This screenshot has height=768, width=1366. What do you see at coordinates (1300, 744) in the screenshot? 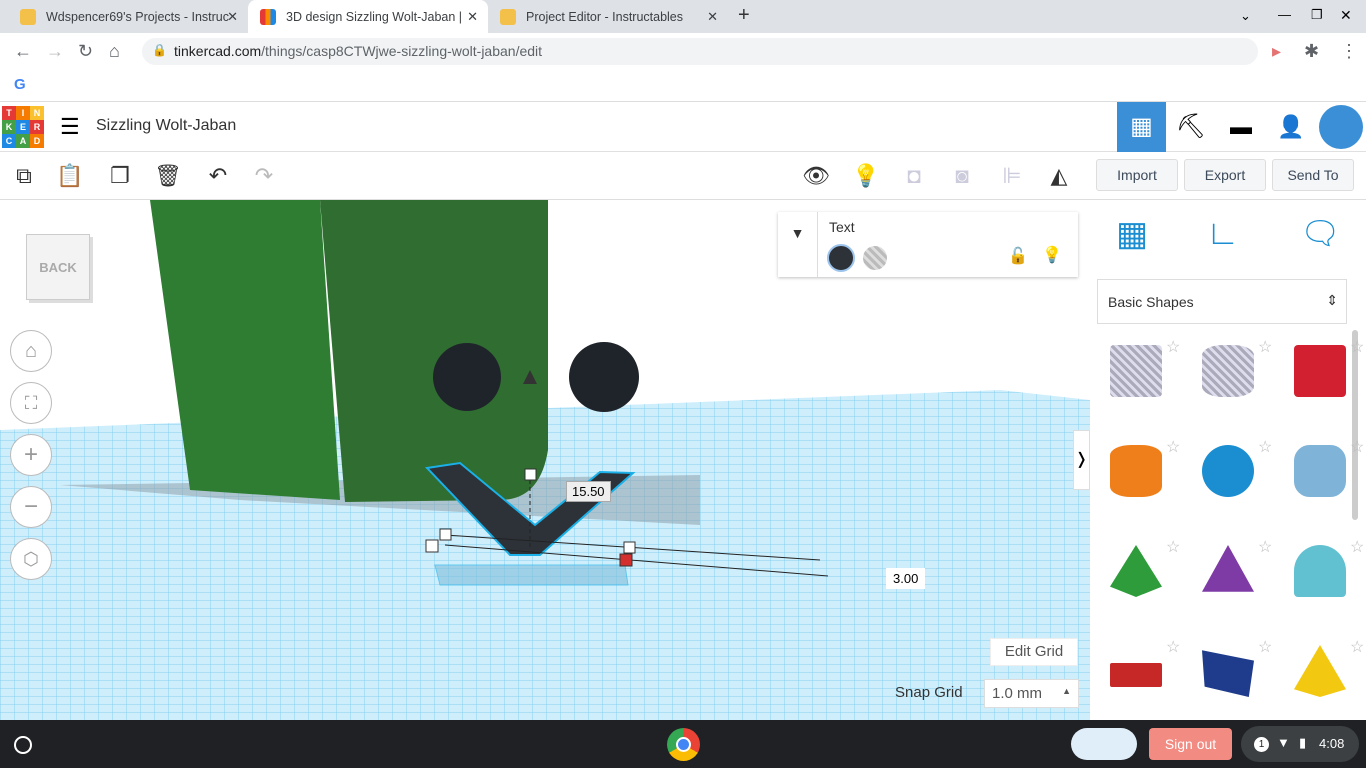
I see `status-tray: 1 ▼ ▮ 4:08` at bounding box center [1300, 744].